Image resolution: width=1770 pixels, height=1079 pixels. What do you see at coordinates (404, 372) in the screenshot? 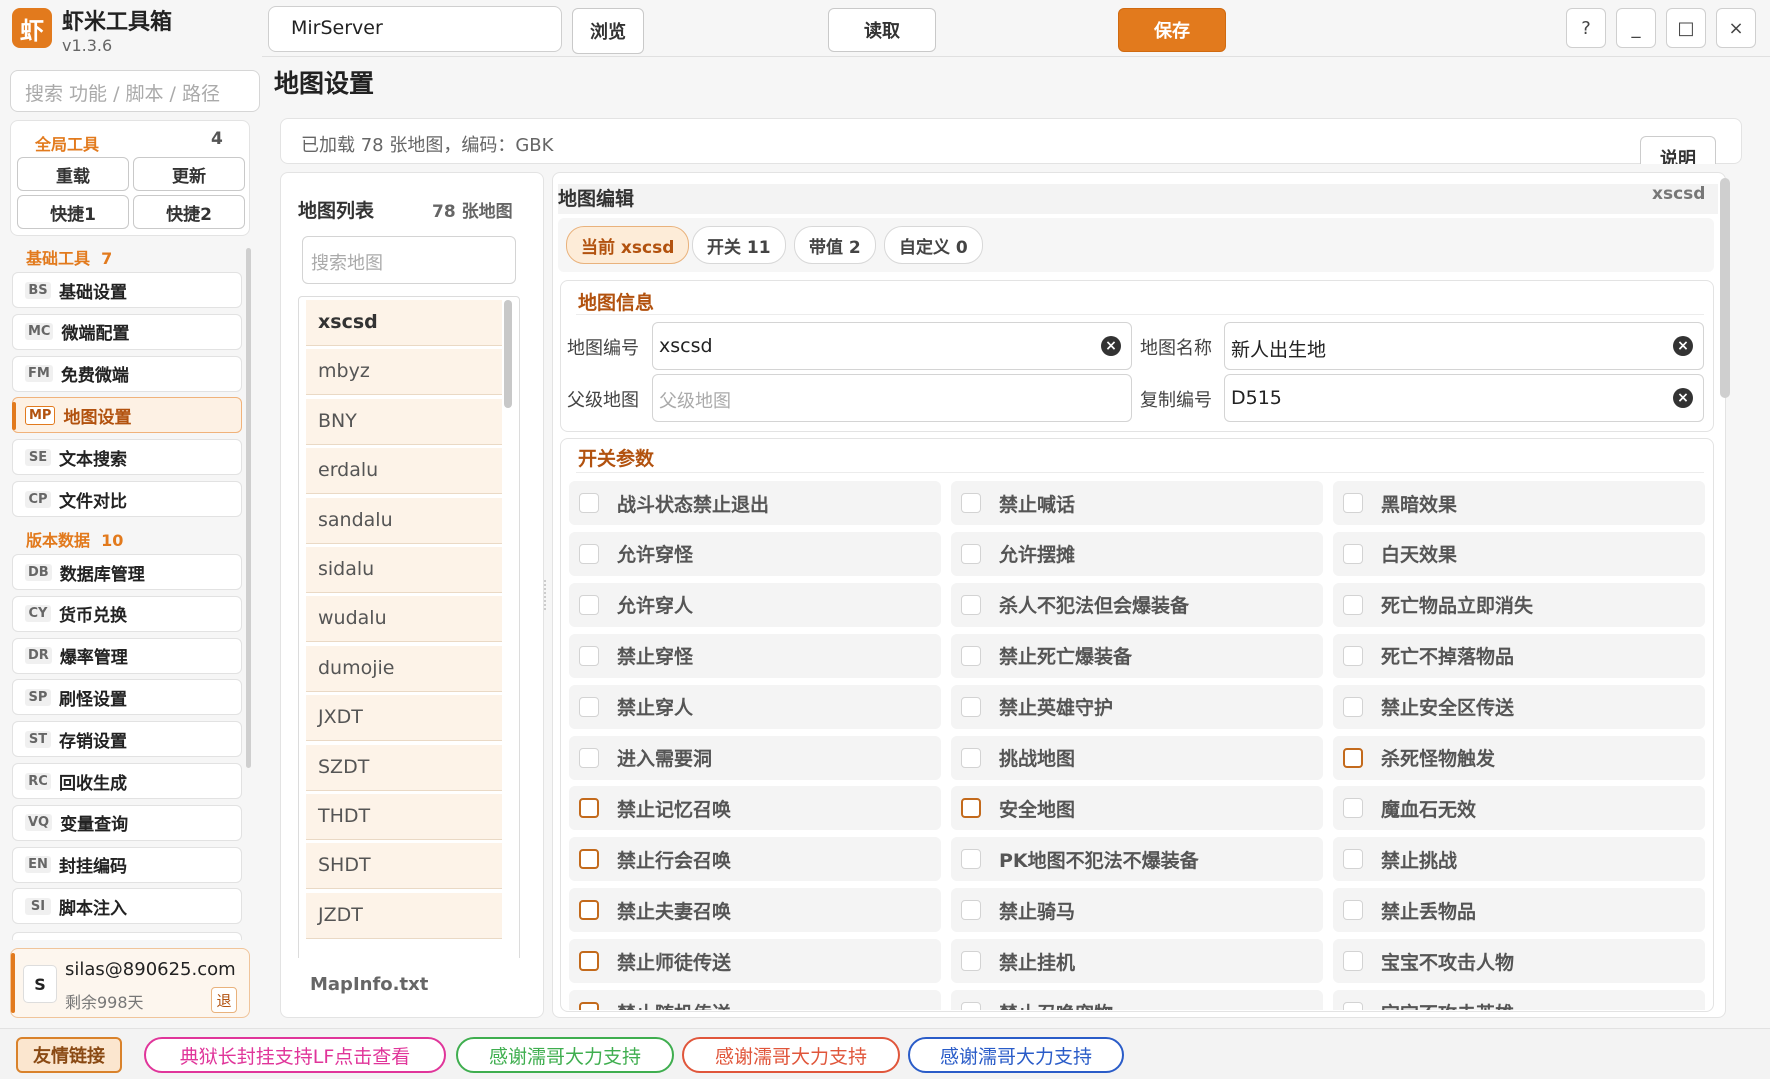
I see `map-list-item: mbyz` at bounding box center [404, 372].